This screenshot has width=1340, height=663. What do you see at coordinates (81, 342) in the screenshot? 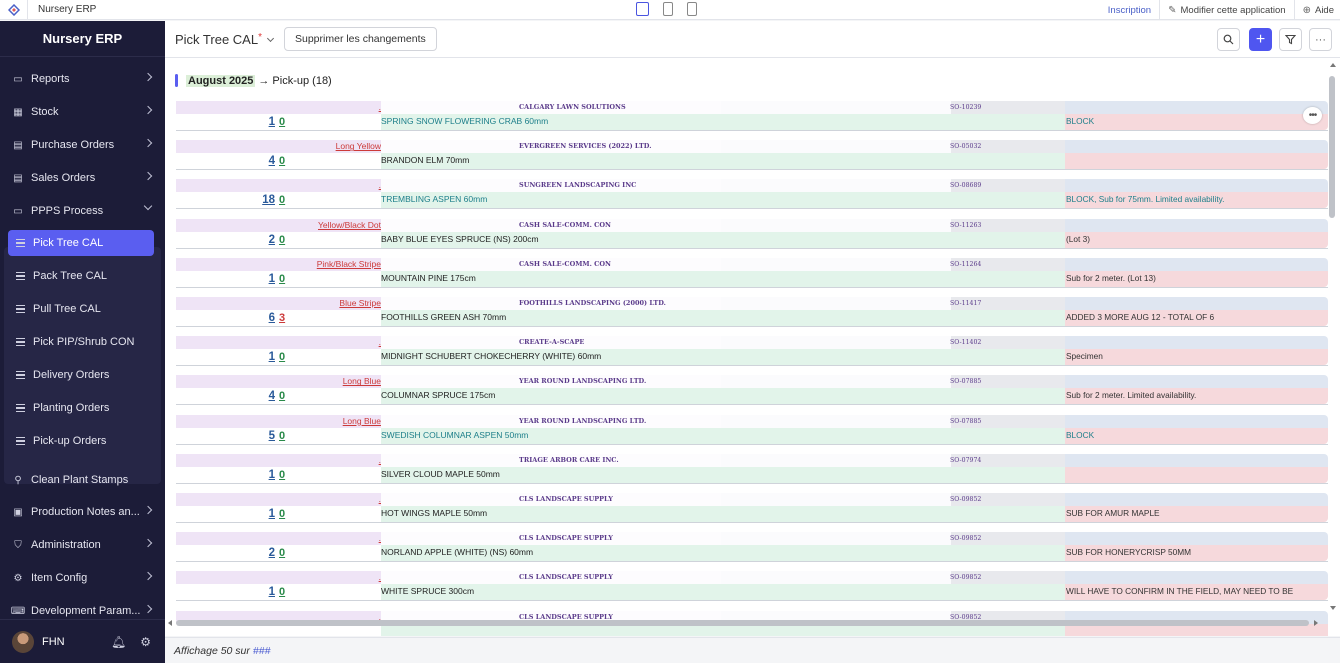
I see `sidebar-subitem-pick-pip-shrub-con: Pick PIP/Shrub CON` at bounding box center [81, 342].